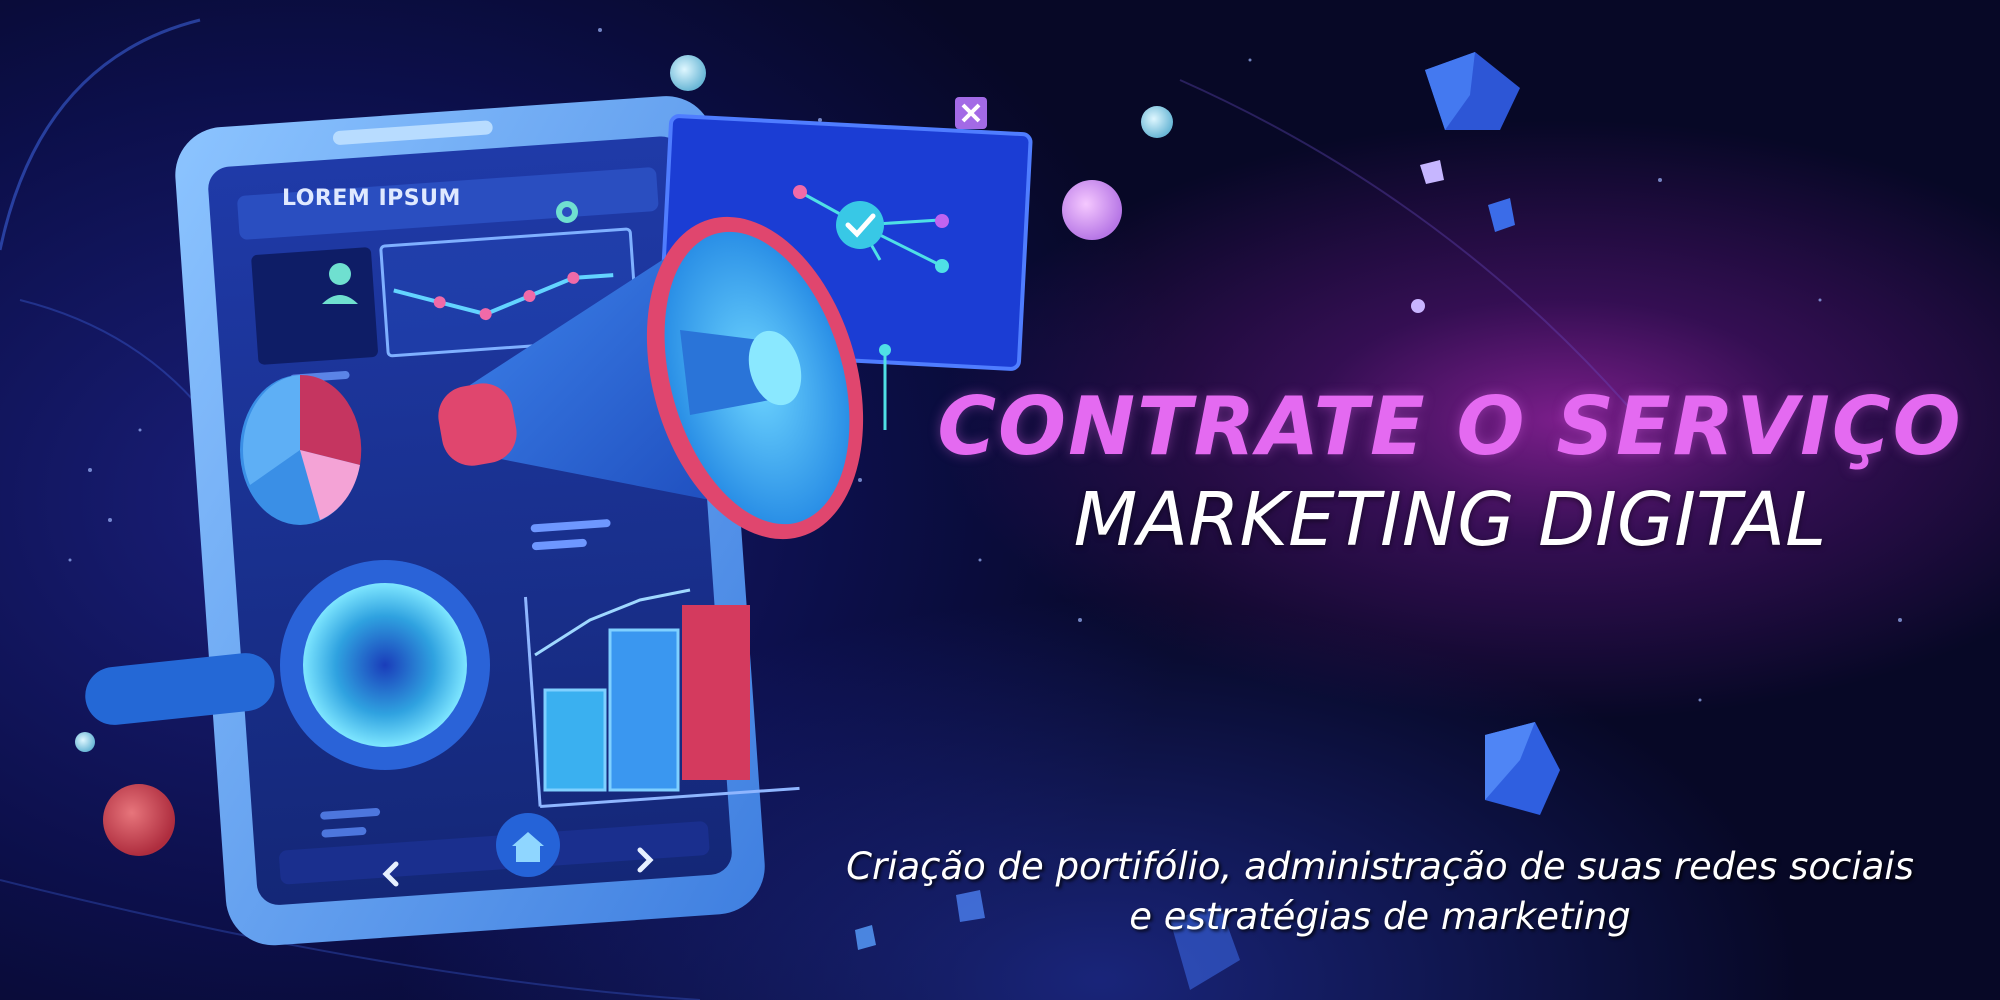 The image size is (2000, 1000). What do you see at coordinates (528, 845) in the screenshot?
I see `home-icon` at bounding box center [528, 845].